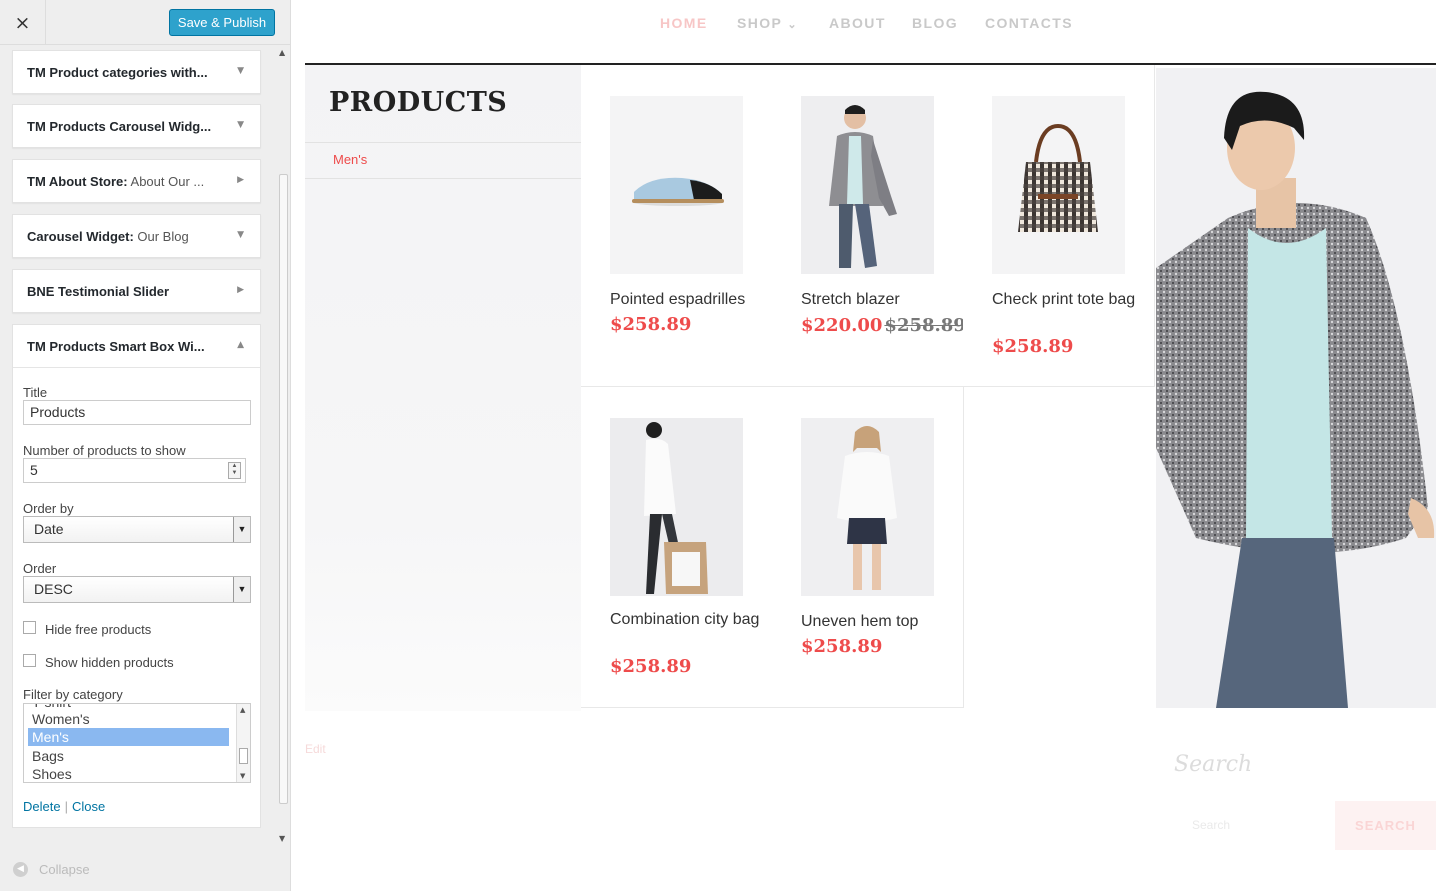  What do you see at coordinates (64, 806) in the screenshot?
I see `widget-actions: Delete | Close` at bounding box center [64, 806].